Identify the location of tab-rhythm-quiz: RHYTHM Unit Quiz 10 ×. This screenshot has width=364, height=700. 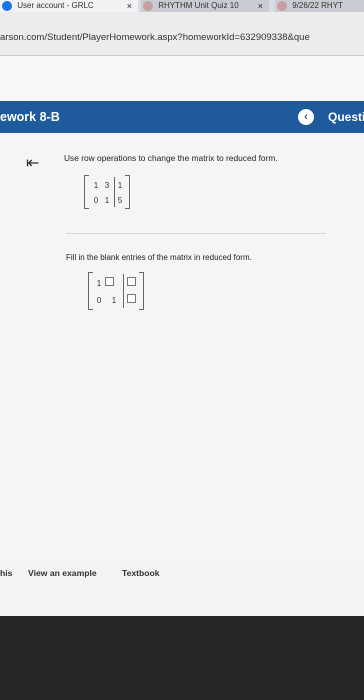
(205, 6).